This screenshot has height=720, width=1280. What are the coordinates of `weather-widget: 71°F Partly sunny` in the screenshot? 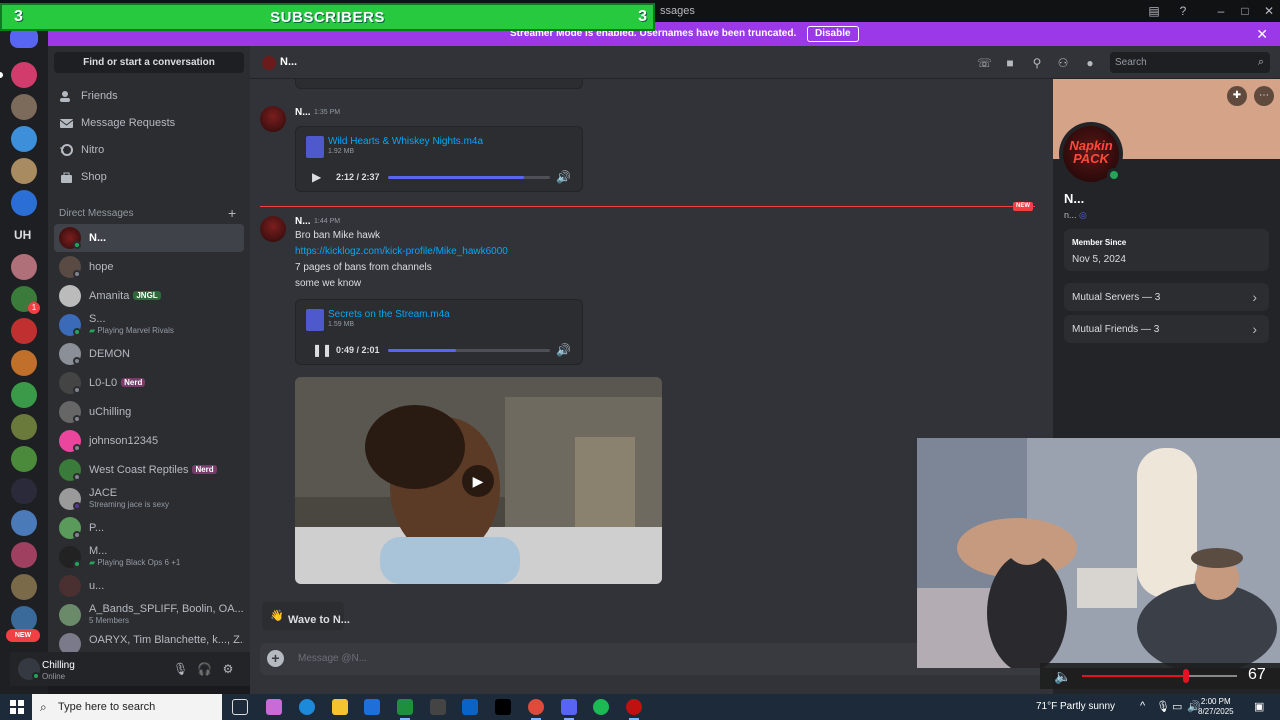 It's located at (1075, 706).